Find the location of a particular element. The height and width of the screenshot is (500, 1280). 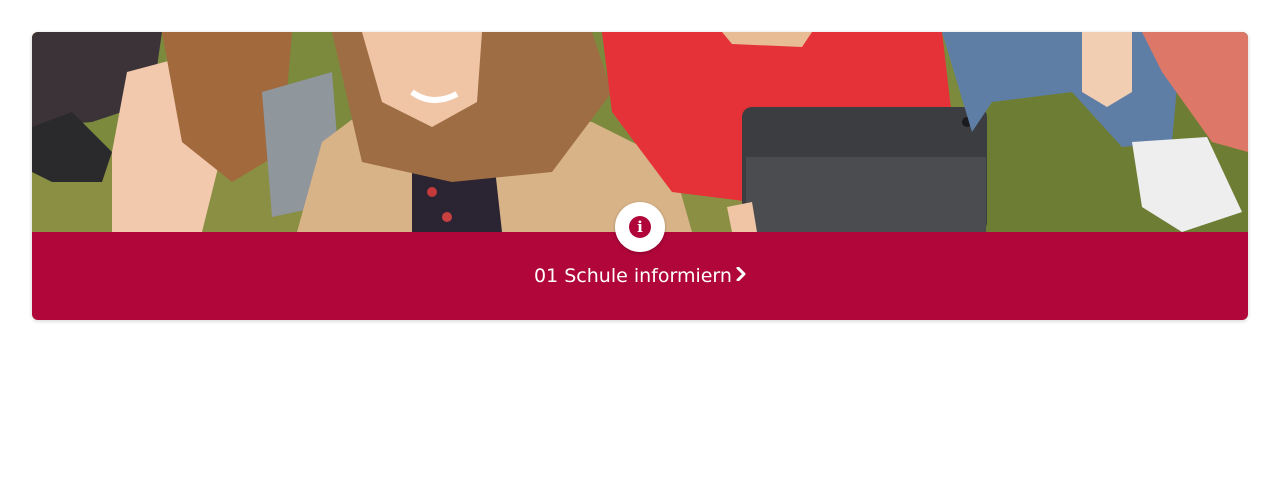

chevron-right-icon is located at coordinates (741, 275).